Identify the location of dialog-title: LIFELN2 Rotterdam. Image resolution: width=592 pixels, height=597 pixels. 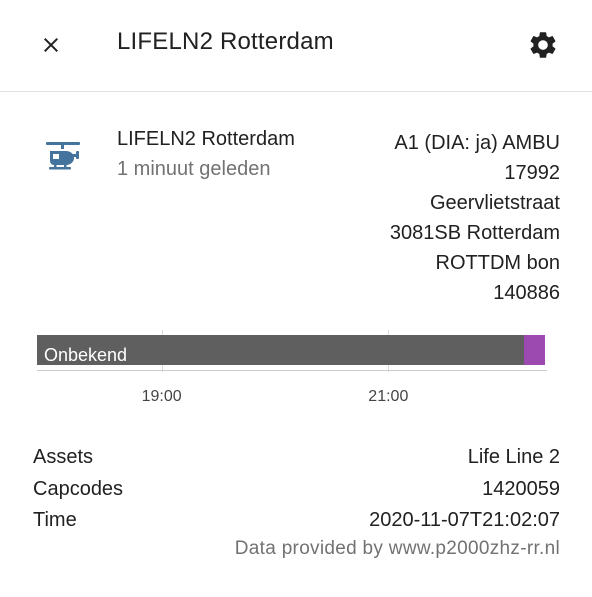
(225, 41).